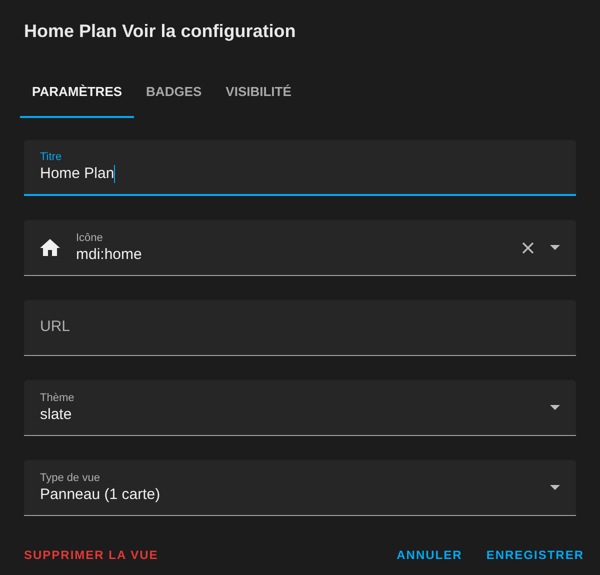 The height and width of the screenshot is (575, 600). I want to click on select-field: Type de vue Panneau (1 carte), so click(300, 488).